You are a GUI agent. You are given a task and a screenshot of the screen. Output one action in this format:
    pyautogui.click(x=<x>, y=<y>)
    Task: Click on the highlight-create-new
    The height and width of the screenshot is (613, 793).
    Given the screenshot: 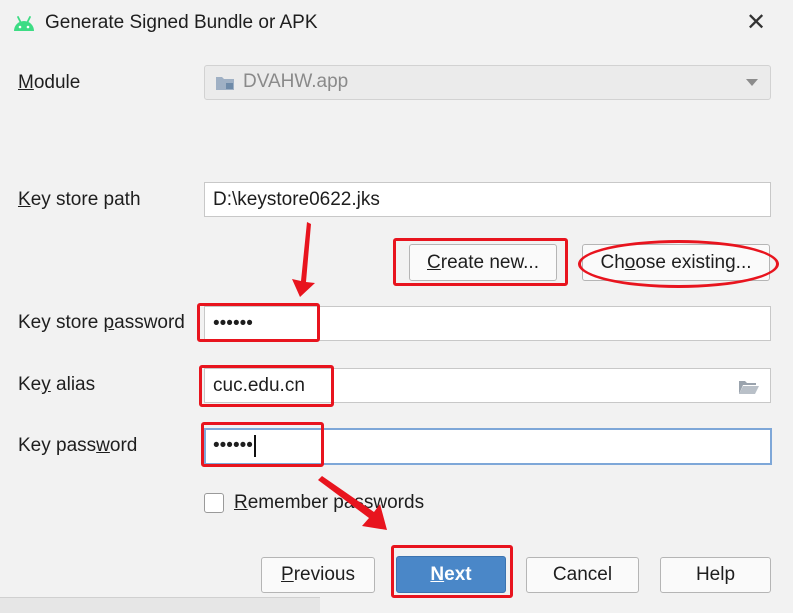 What is the action you would take?
    pyautogui.click(x=480, y=262)
    